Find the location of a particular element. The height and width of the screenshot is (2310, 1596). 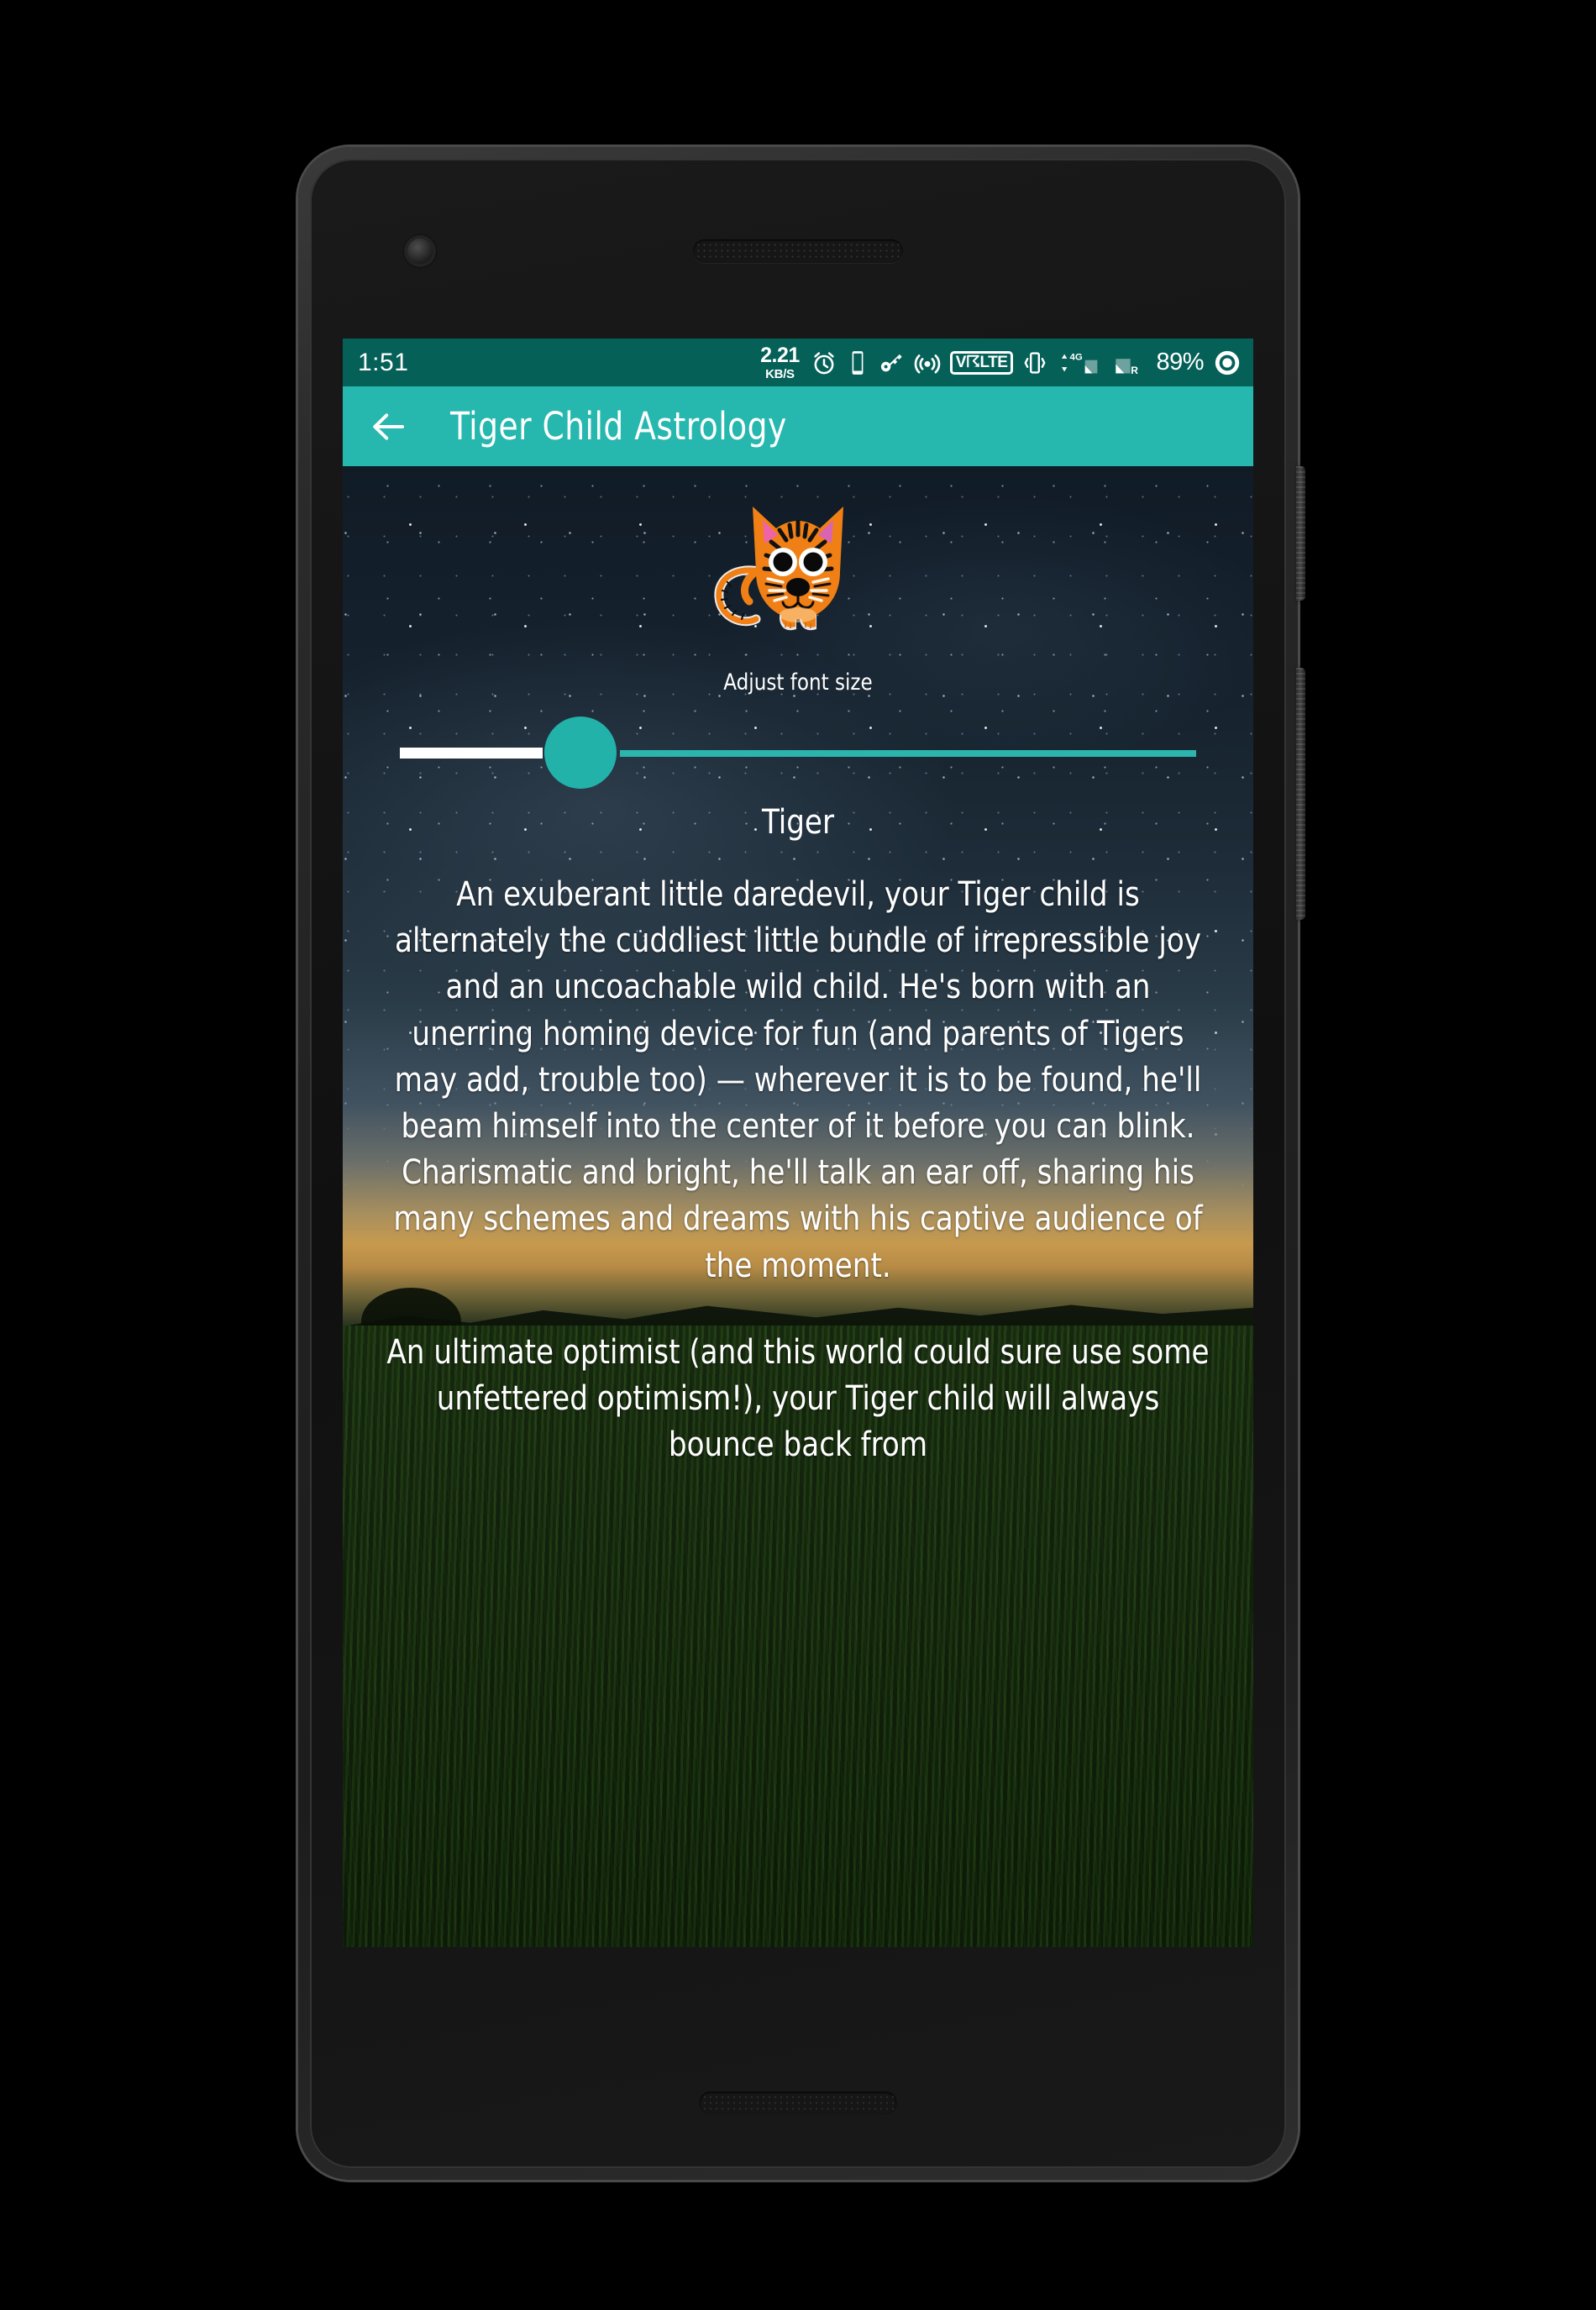

slider-track-remaining is located at coordinates (908, 753).